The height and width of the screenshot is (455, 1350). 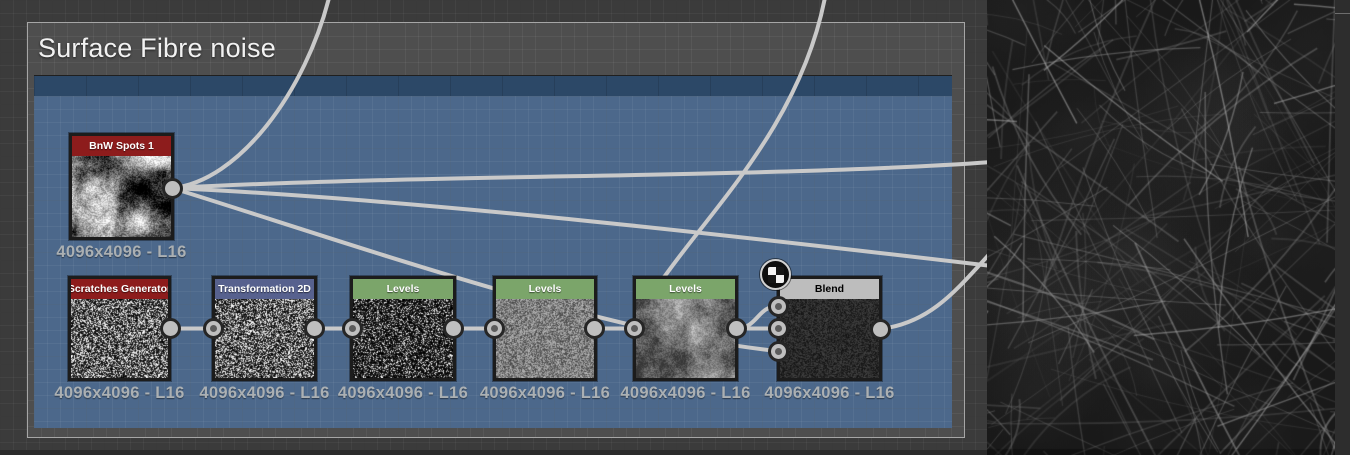 I want to click on wire-bnwspots-to-offscreen-right-upper, so click(x=582, y=175).